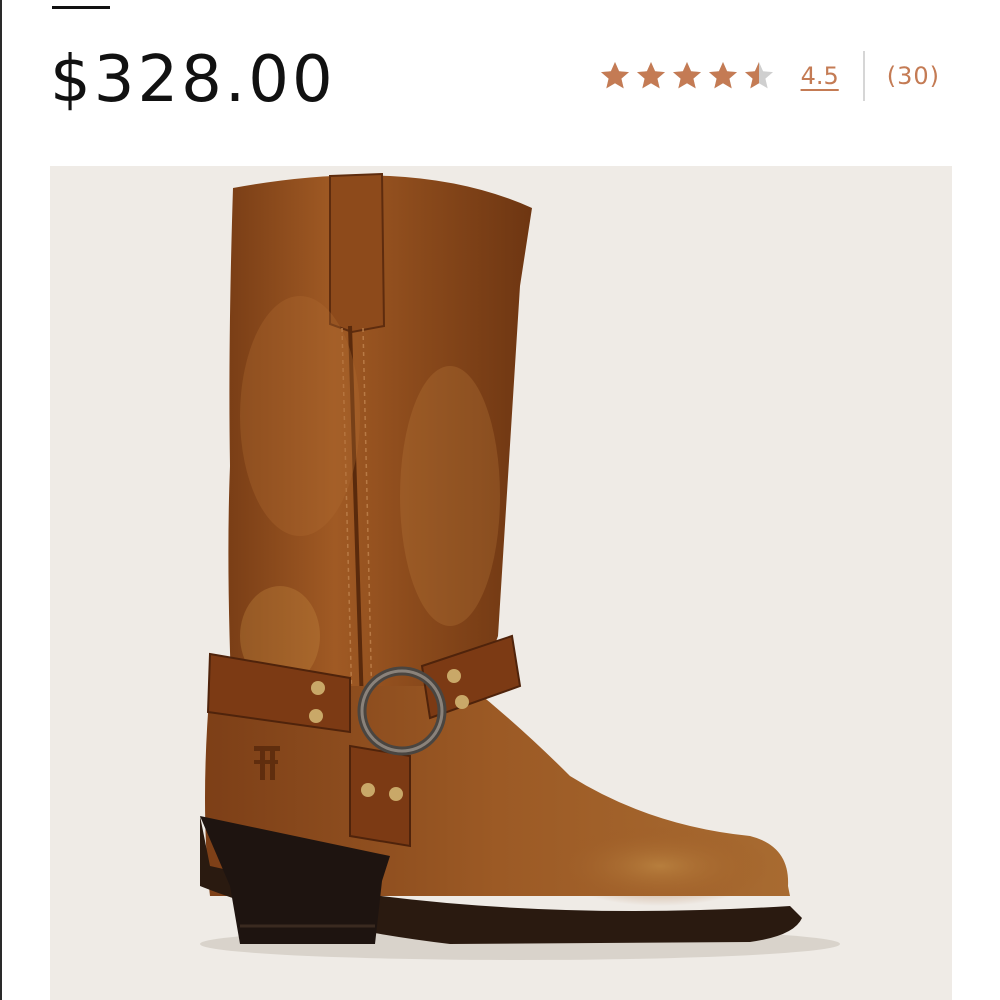 The width and height of the screenshot is (1000, 1000). I want to click on product-price: $328.00, so click(193, 80).